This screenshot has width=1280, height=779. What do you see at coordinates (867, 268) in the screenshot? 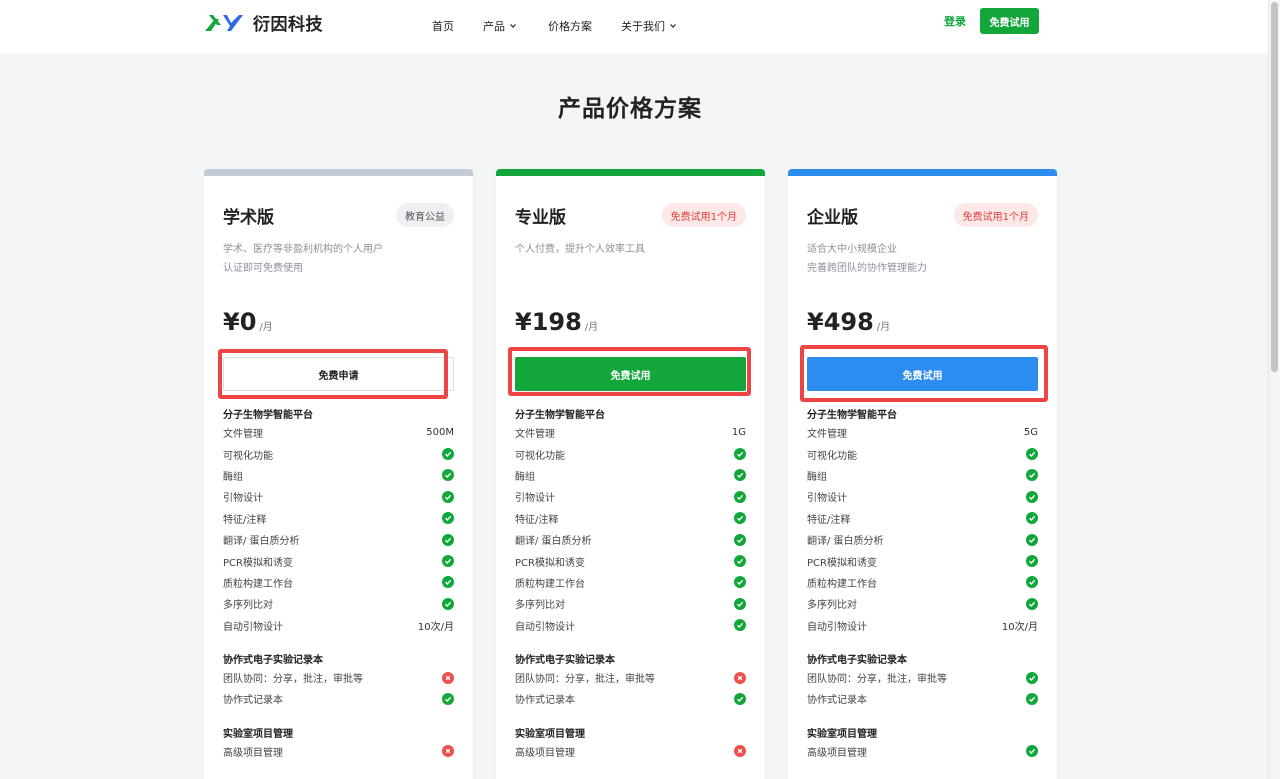
I see `plan-description-line: 完善跨团队的协作管理能力` at bounding box center [867, 268].